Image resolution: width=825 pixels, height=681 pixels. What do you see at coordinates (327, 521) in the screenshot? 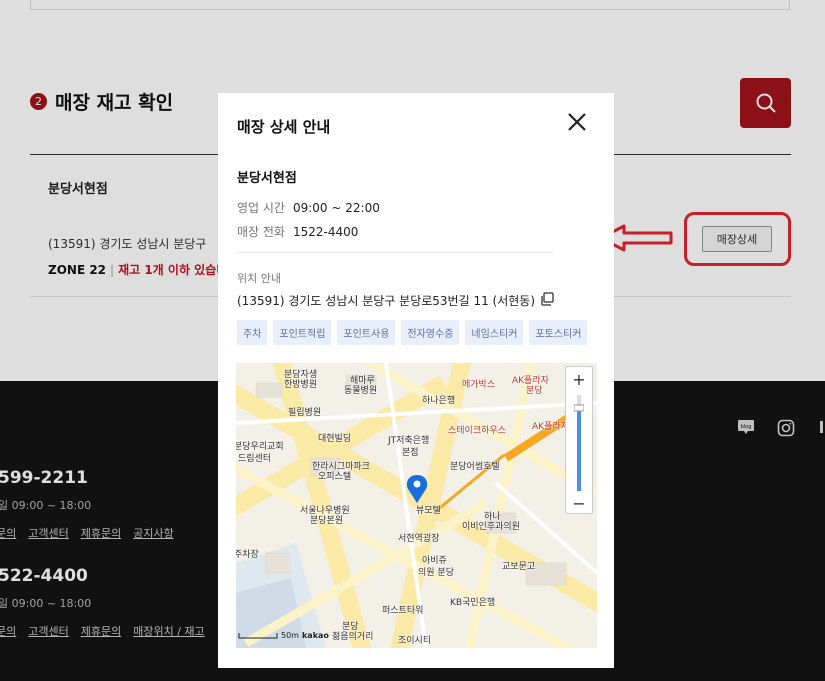
I see `map-label: 분당본원` at bounding box center [327, 521].